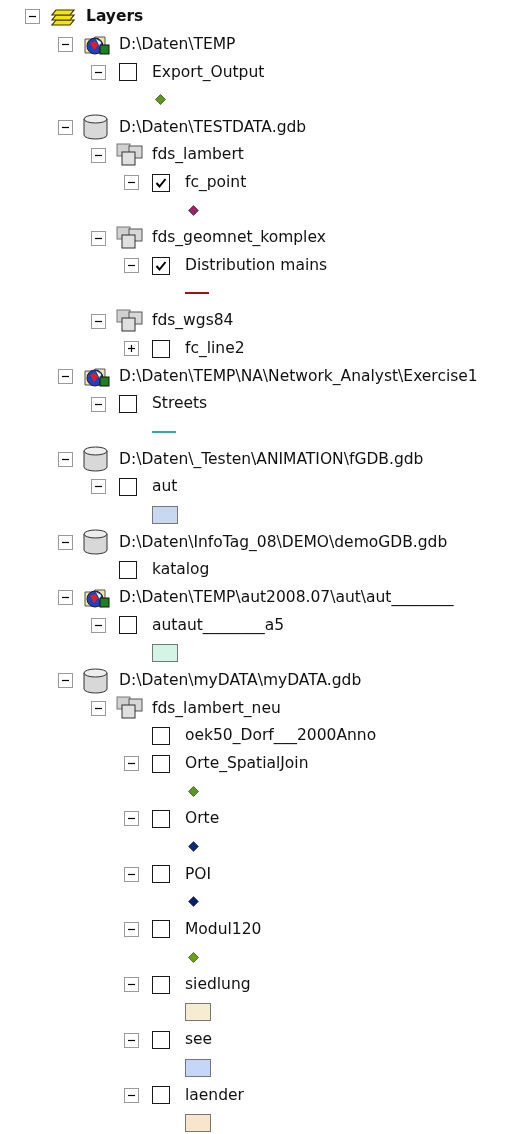  I want to click on source-name: D:\Daten\TEMP\aut2008.07\aut\aut________, so click(286, 598).